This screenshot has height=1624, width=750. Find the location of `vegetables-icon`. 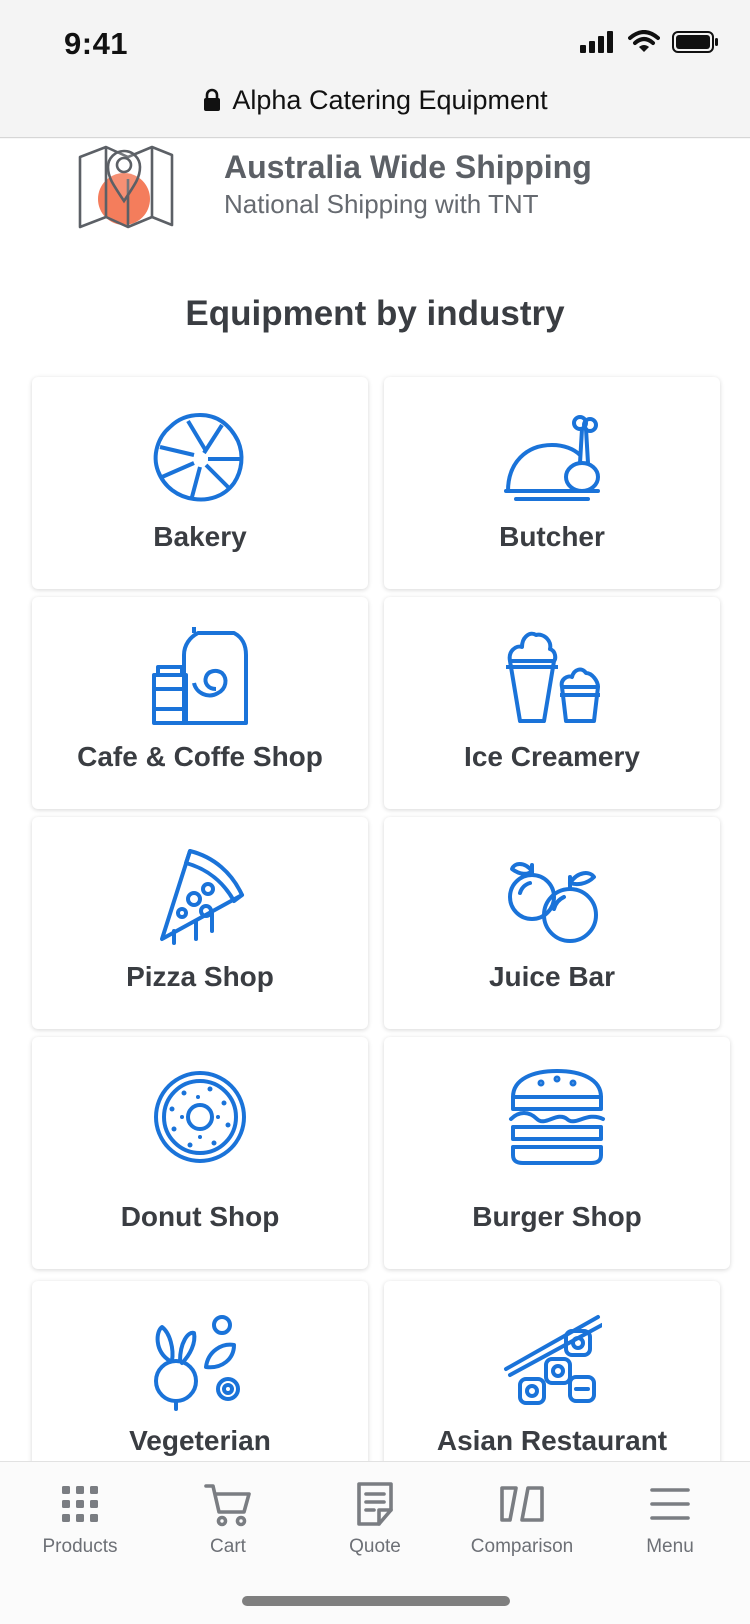

vegetables-icon is located at coordinates (197, 1363).